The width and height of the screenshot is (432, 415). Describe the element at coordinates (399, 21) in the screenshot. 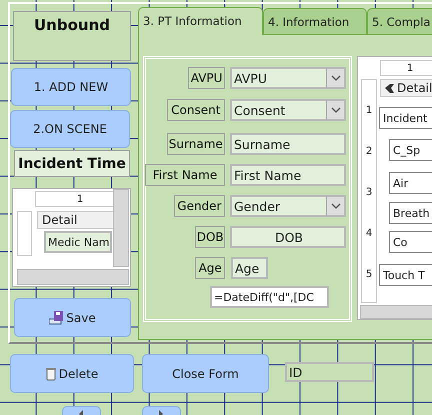

I see `tab: 5. Compla` at that location.